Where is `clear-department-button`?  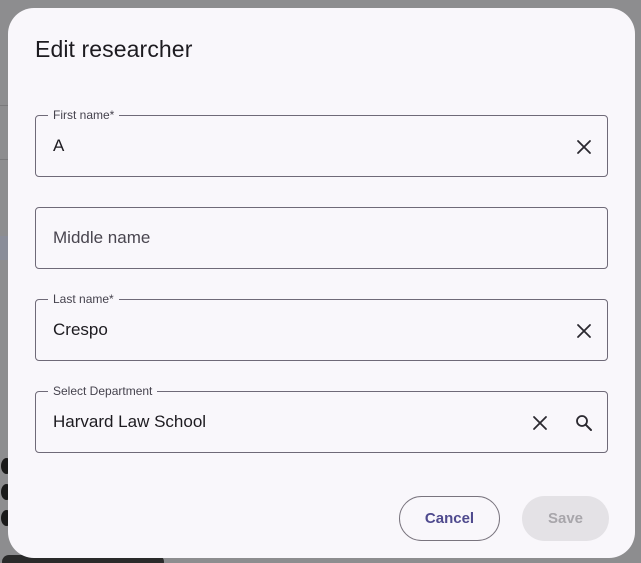 clear-department-button is located at coordinates (540, 423).